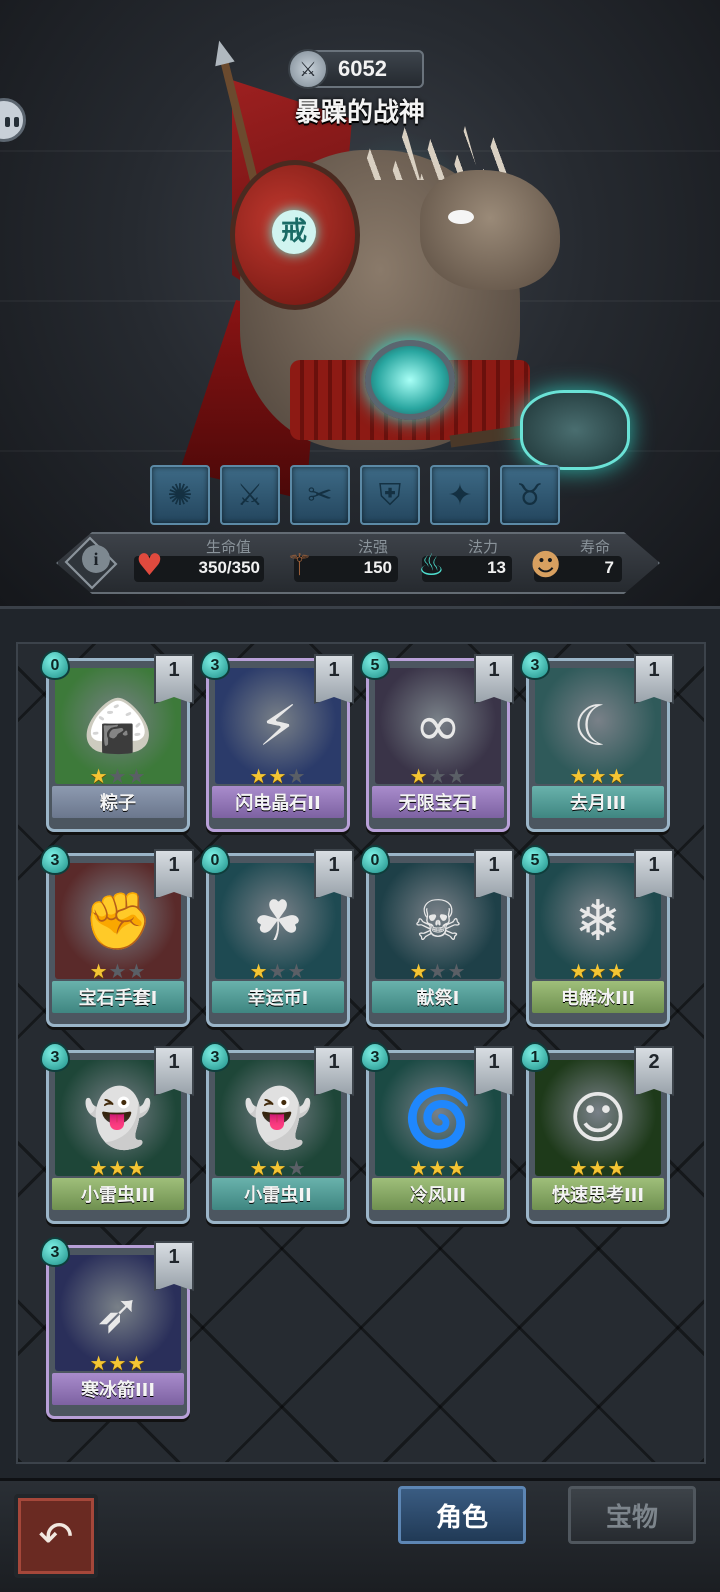  What do you see at coordinates (117, 936) in the screenshot?
I see `card-item: ✊ ★★★ 宝石手套I 3 1` at bounding box center [117, 936].